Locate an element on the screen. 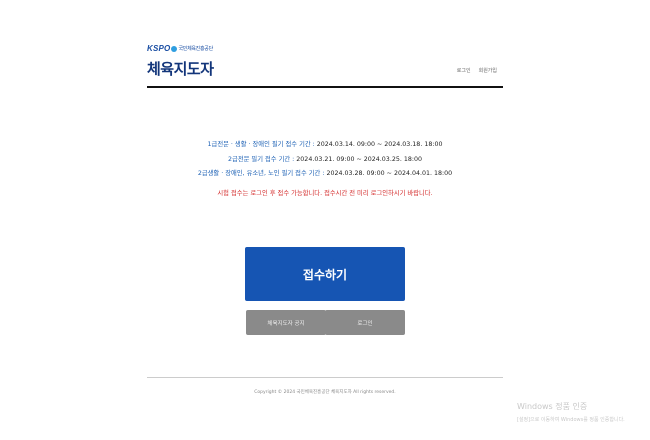 The image size is (650, 440). notice-line-3-dates: 2024.03.28. 09:00 ~ 2024.04.01. 18:00 is located at coordinates (389, 173).